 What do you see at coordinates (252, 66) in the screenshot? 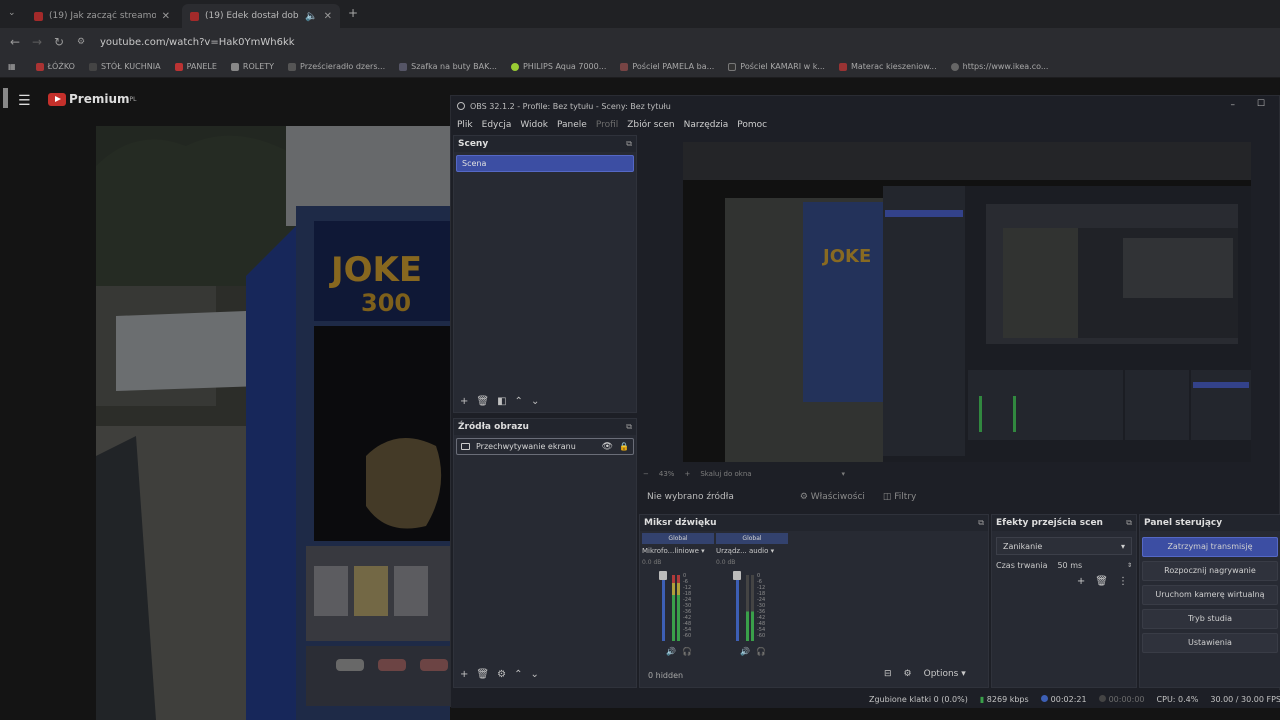
I see `bookmark-item: ROLETY` at bounding box center [252, 66].